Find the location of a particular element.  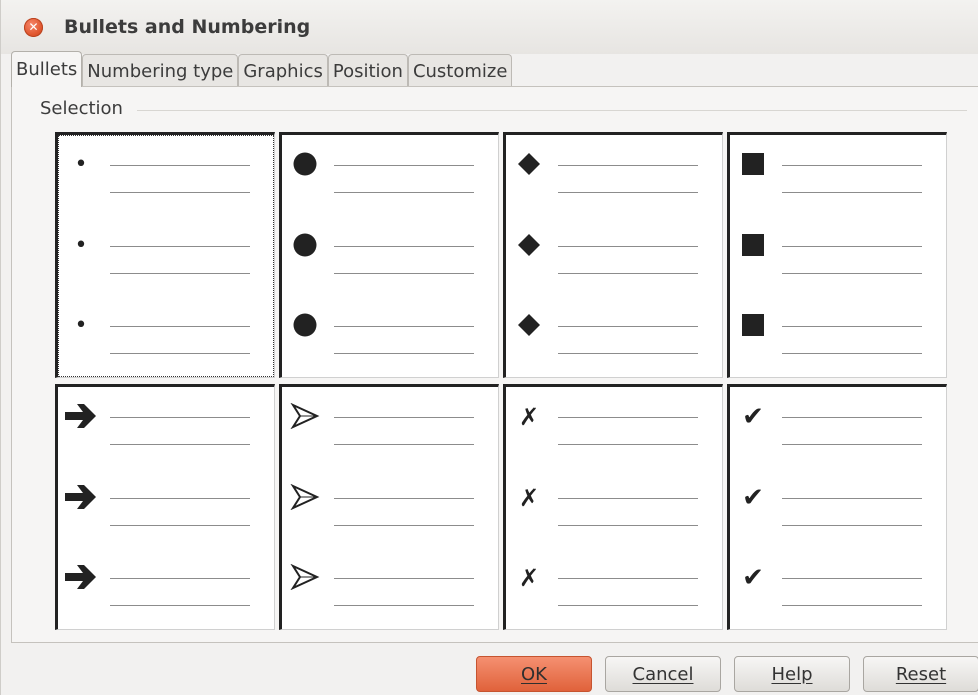

button-bar: OK Cancel Help Reset is located at coordinates (489, 674).